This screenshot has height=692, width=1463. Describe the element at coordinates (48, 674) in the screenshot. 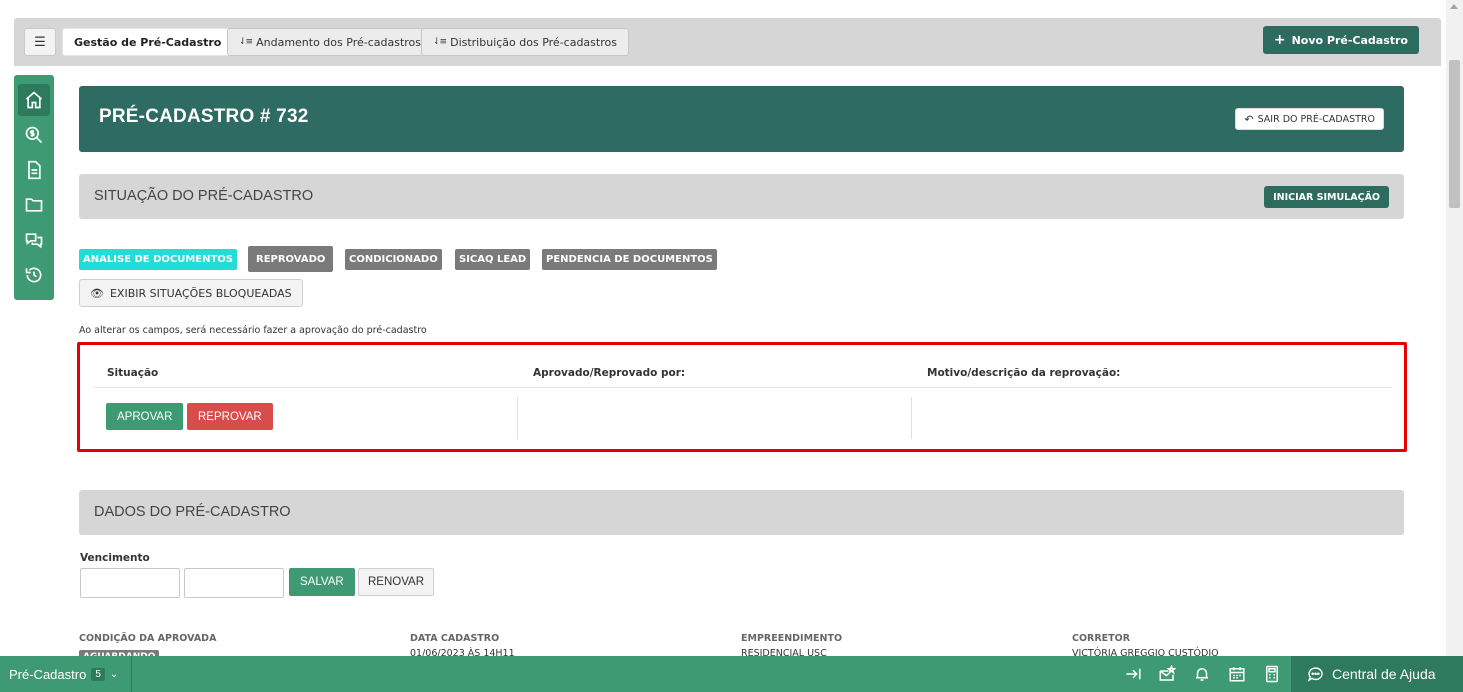

I see `module-label: Pré-Cadastro` at that location.